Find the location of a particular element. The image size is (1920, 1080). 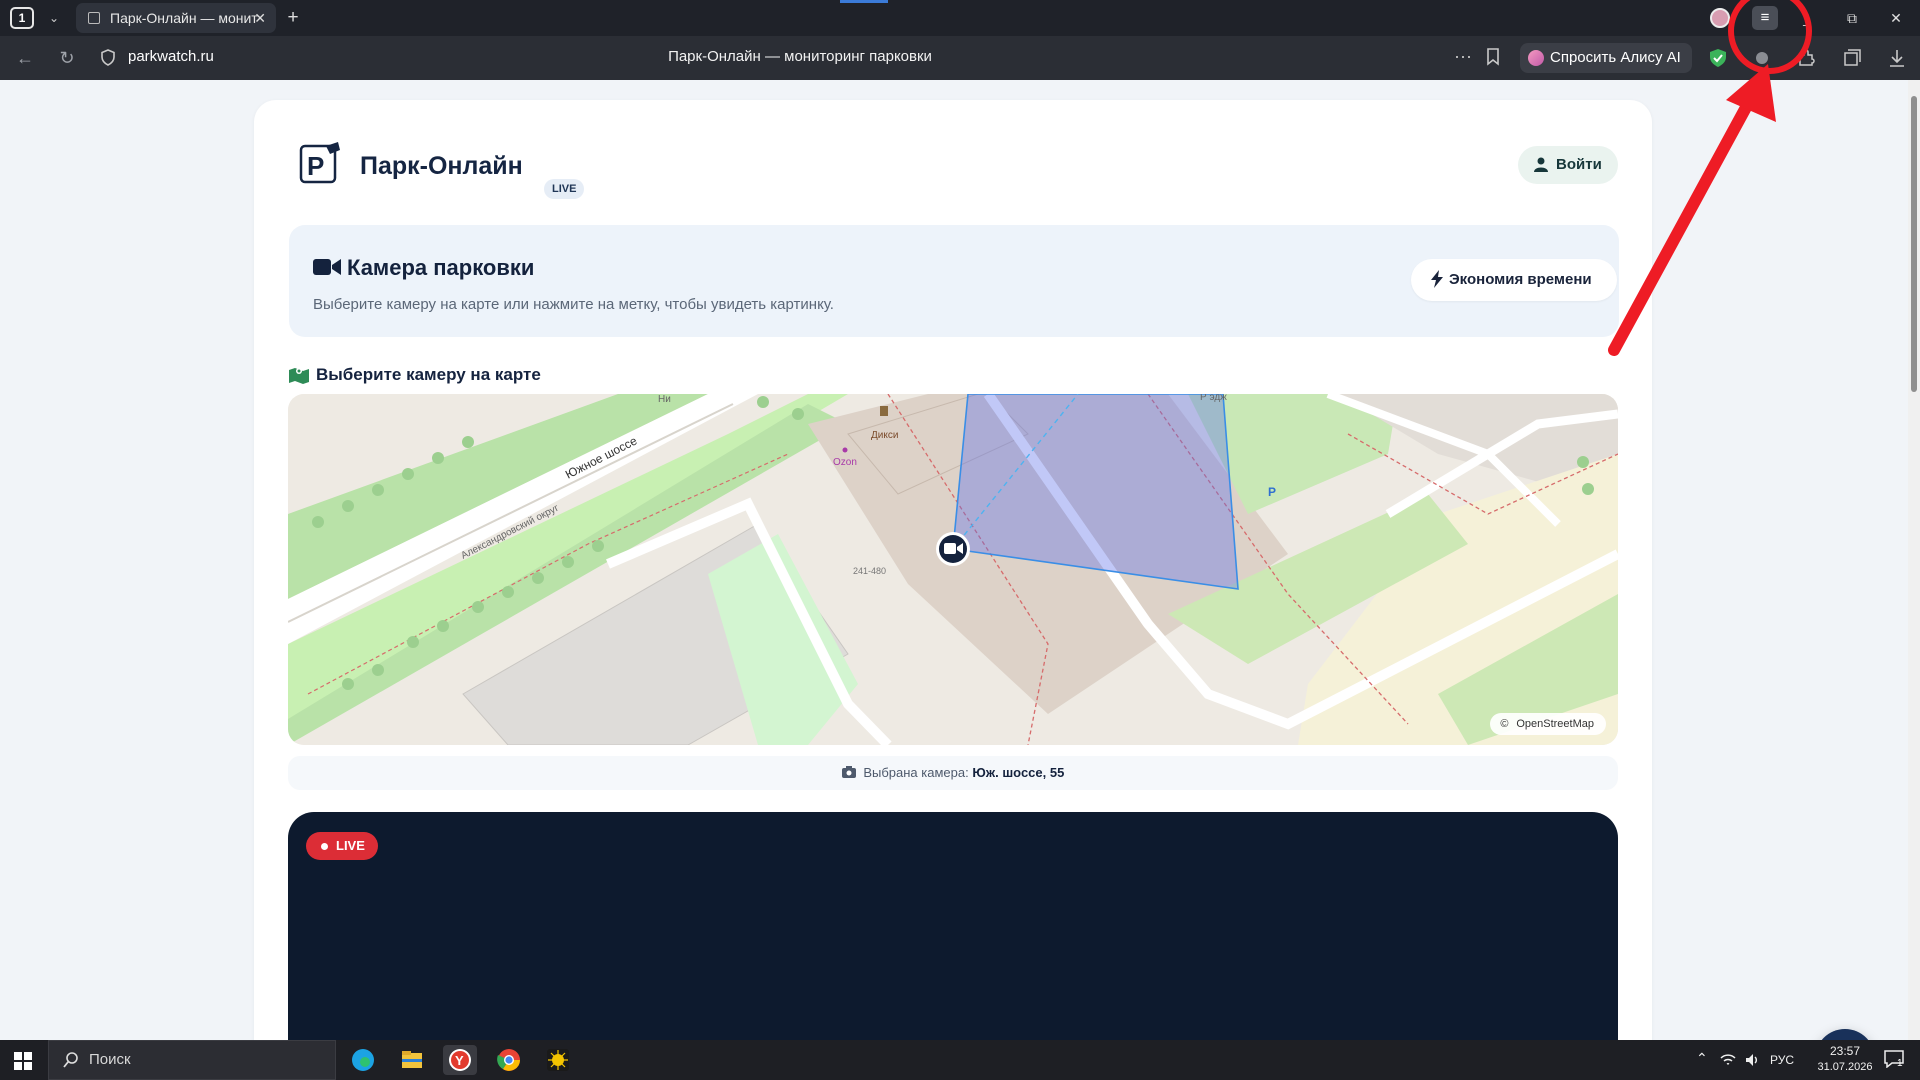

alice-icon is located at coordinates (1536, 58).